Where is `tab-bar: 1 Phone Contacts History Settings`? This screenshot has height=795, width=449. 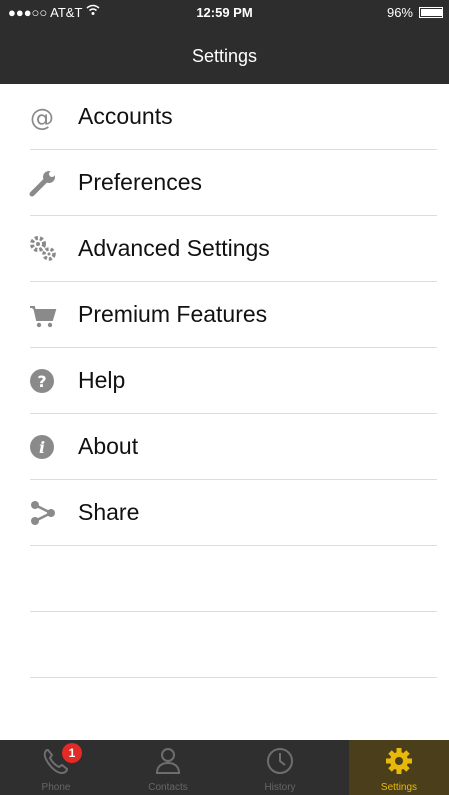
tab-bar: 1 Phone Contacts History Settings is located at coordinates (224, 767).